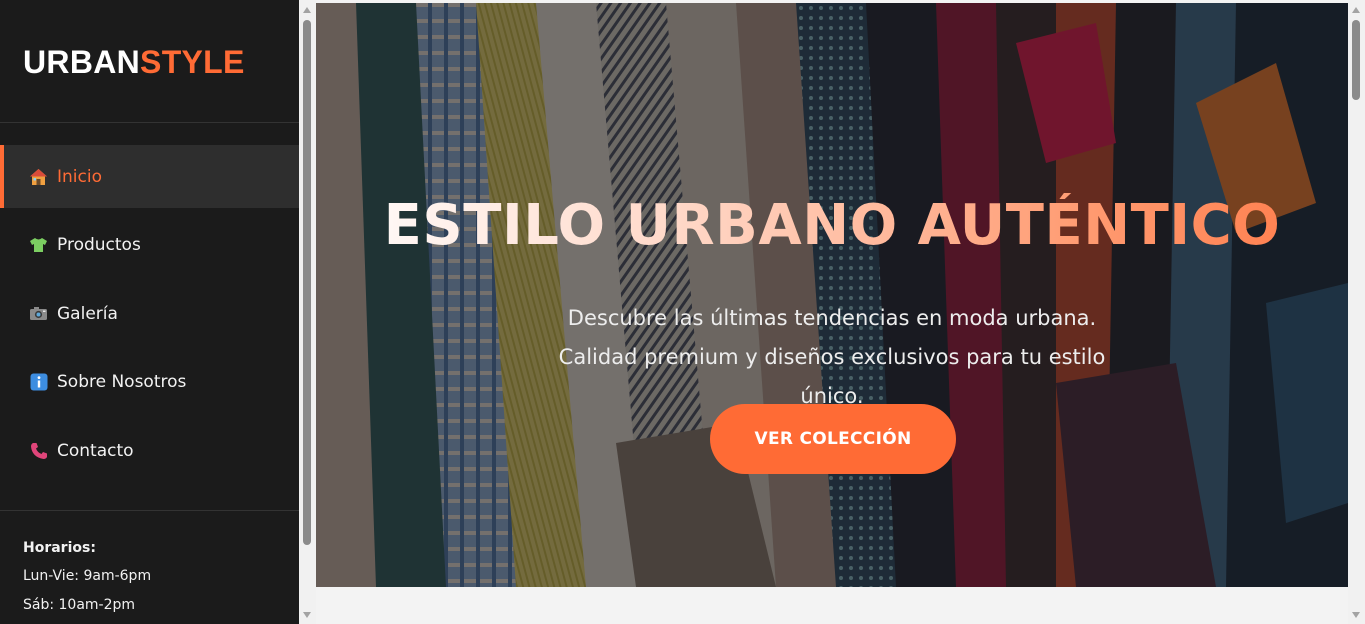 This screenshot has width=1365, height=624. What do you see at coordinates (38, 177) in the screenshot?
I see `house-icon` at bounding box center [38, 177].